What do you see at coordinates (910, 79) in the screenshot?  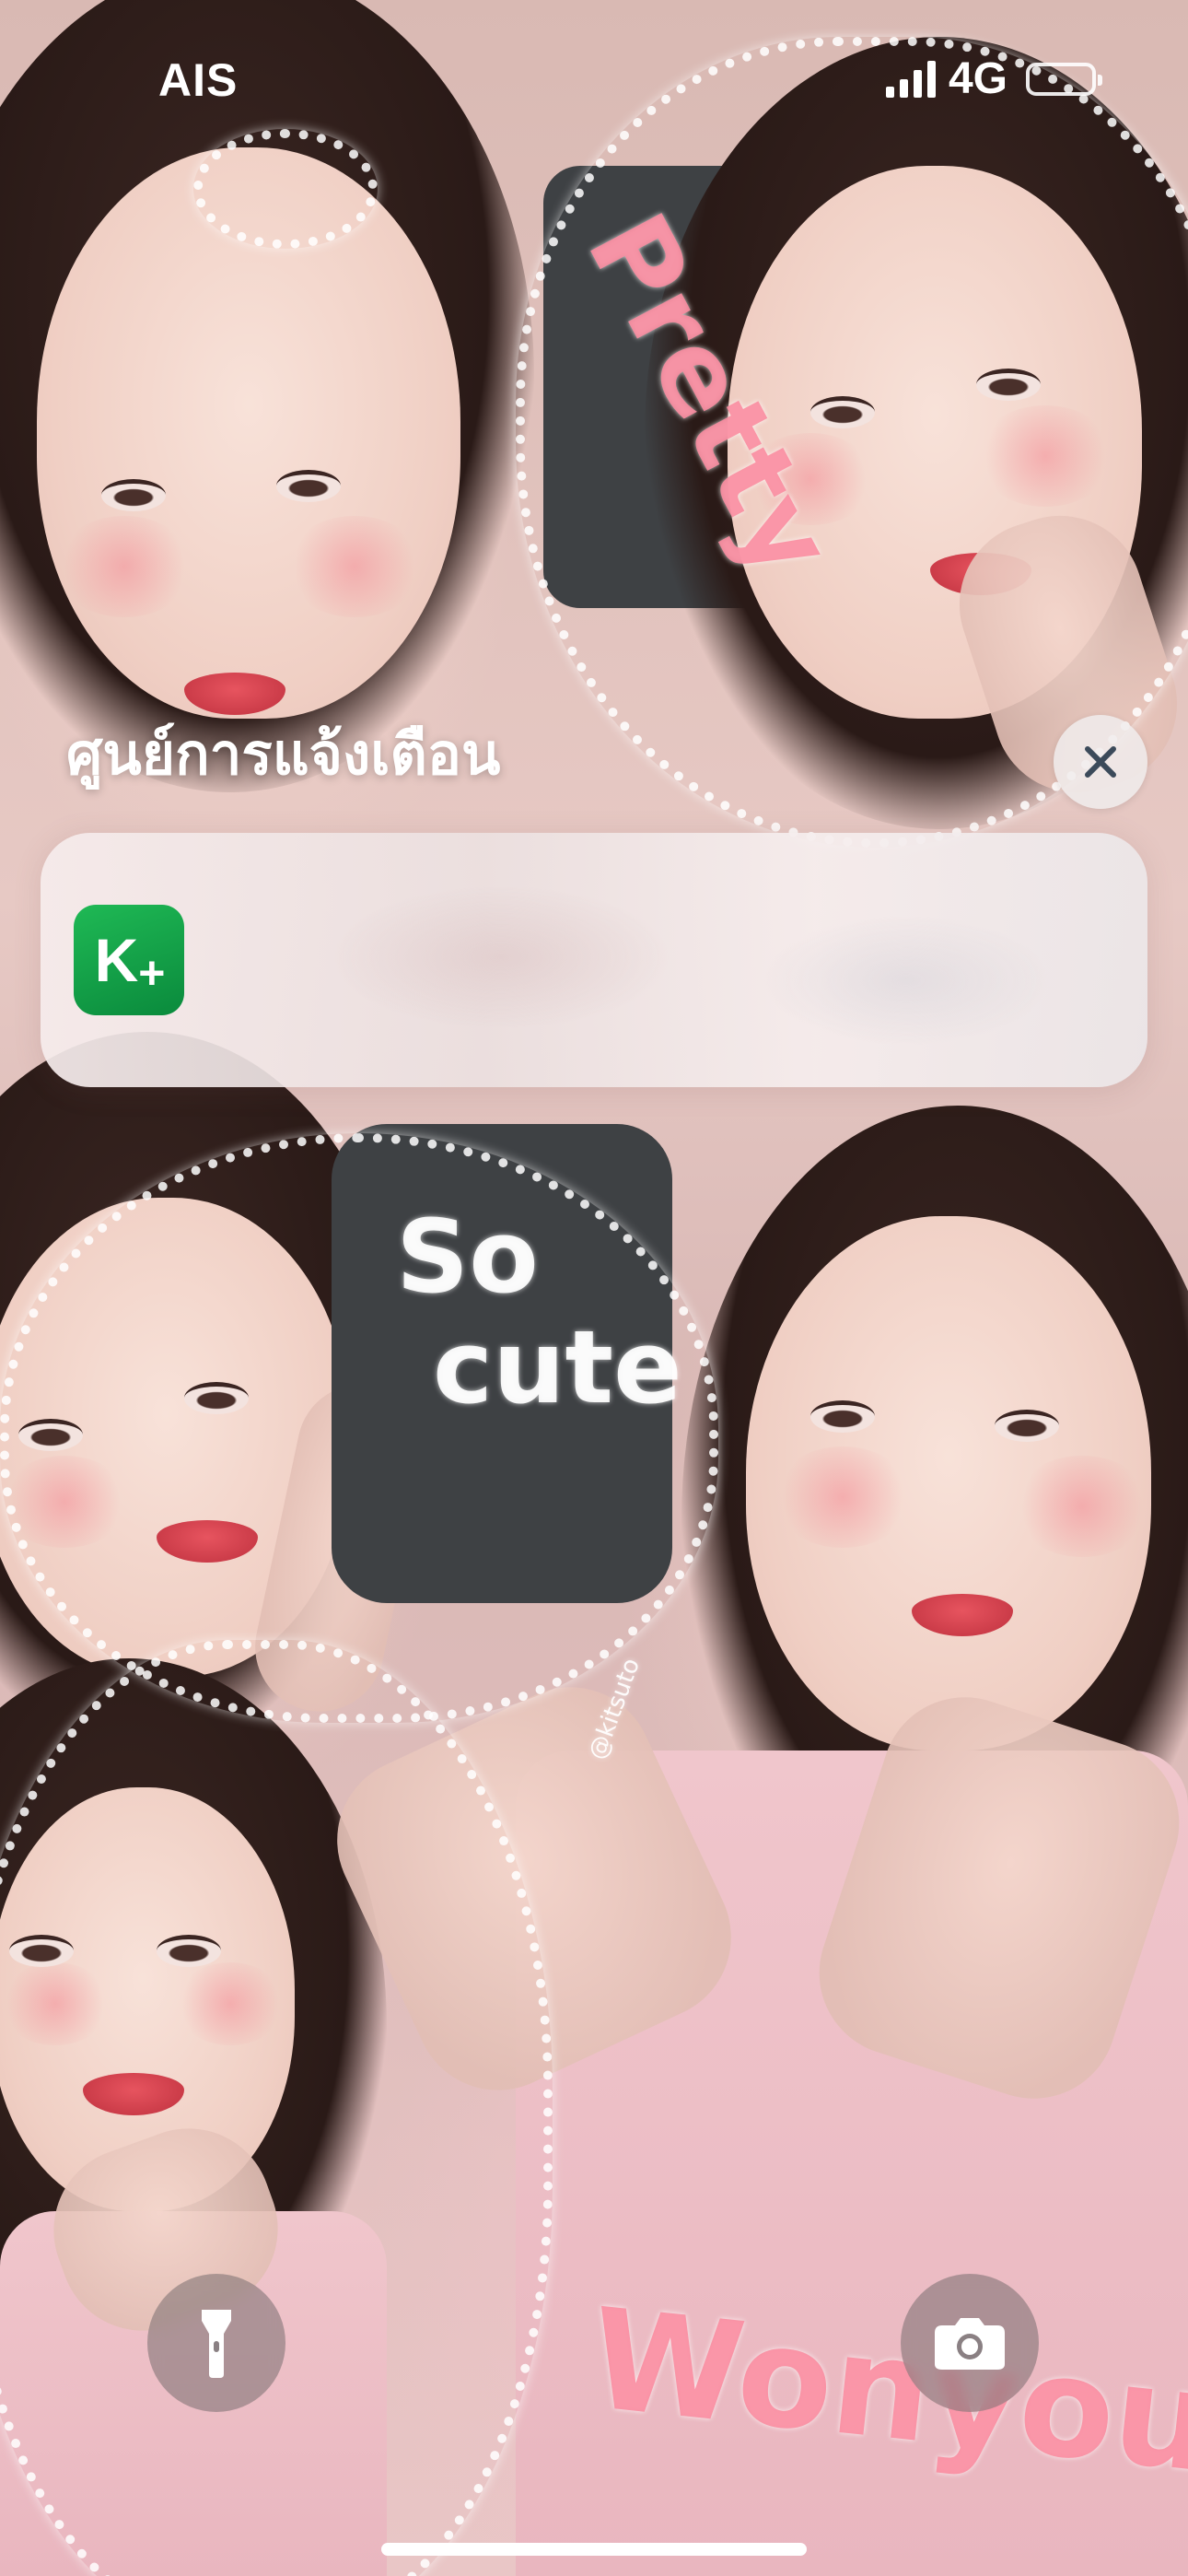 I see `cellular-signal-icon` at bounding box center [910, 79].